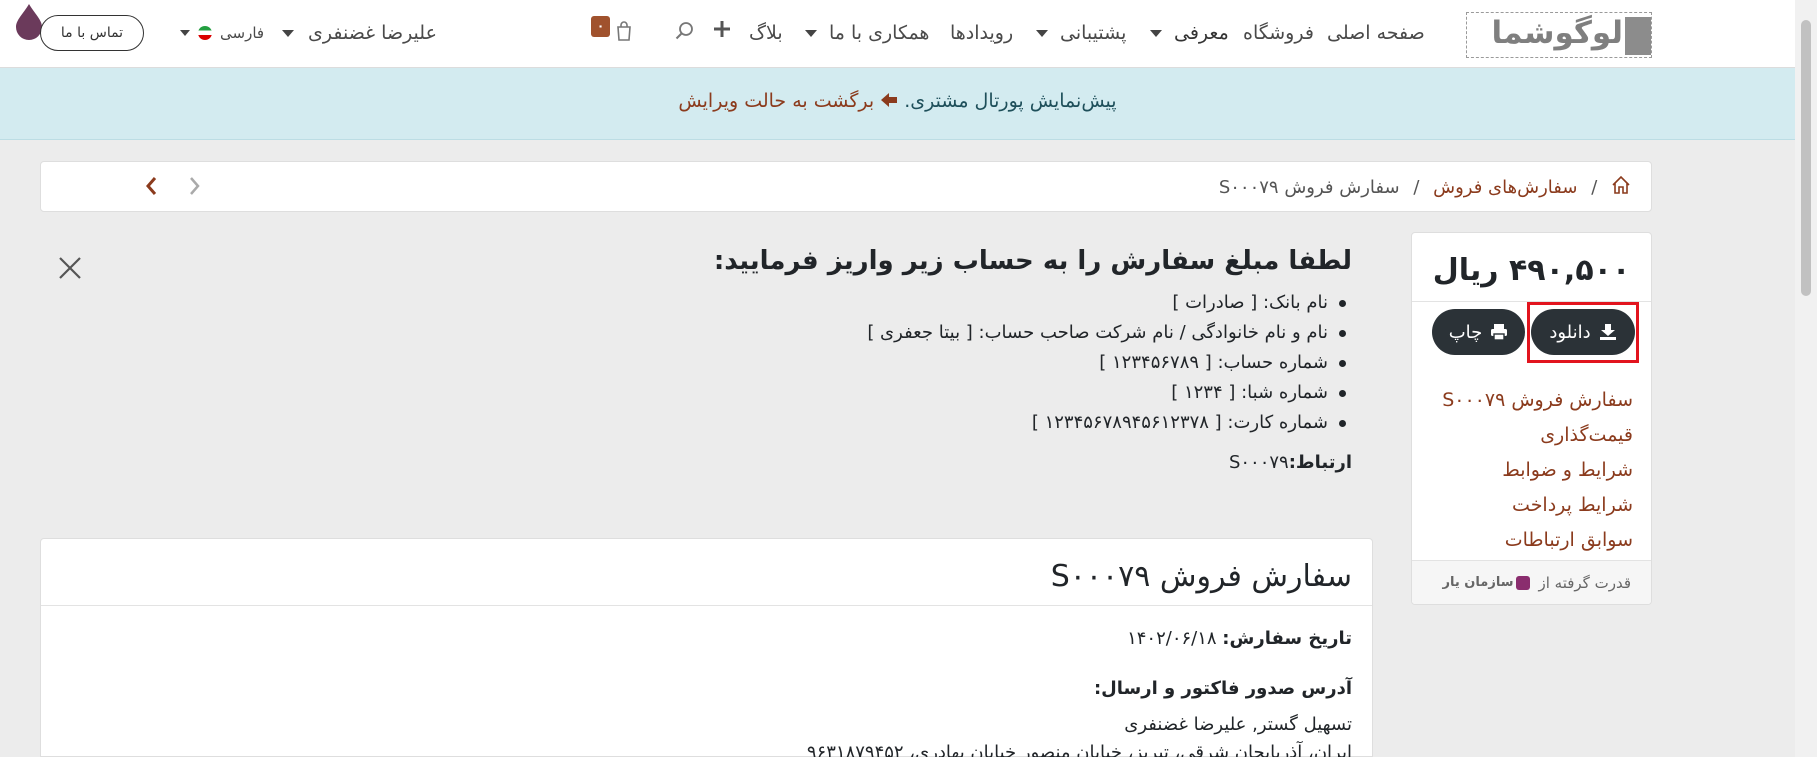 The image size is (1817, 757). Describe the element at coordinates (685, 31) in the screenshot. I see `search-icon` at that location.